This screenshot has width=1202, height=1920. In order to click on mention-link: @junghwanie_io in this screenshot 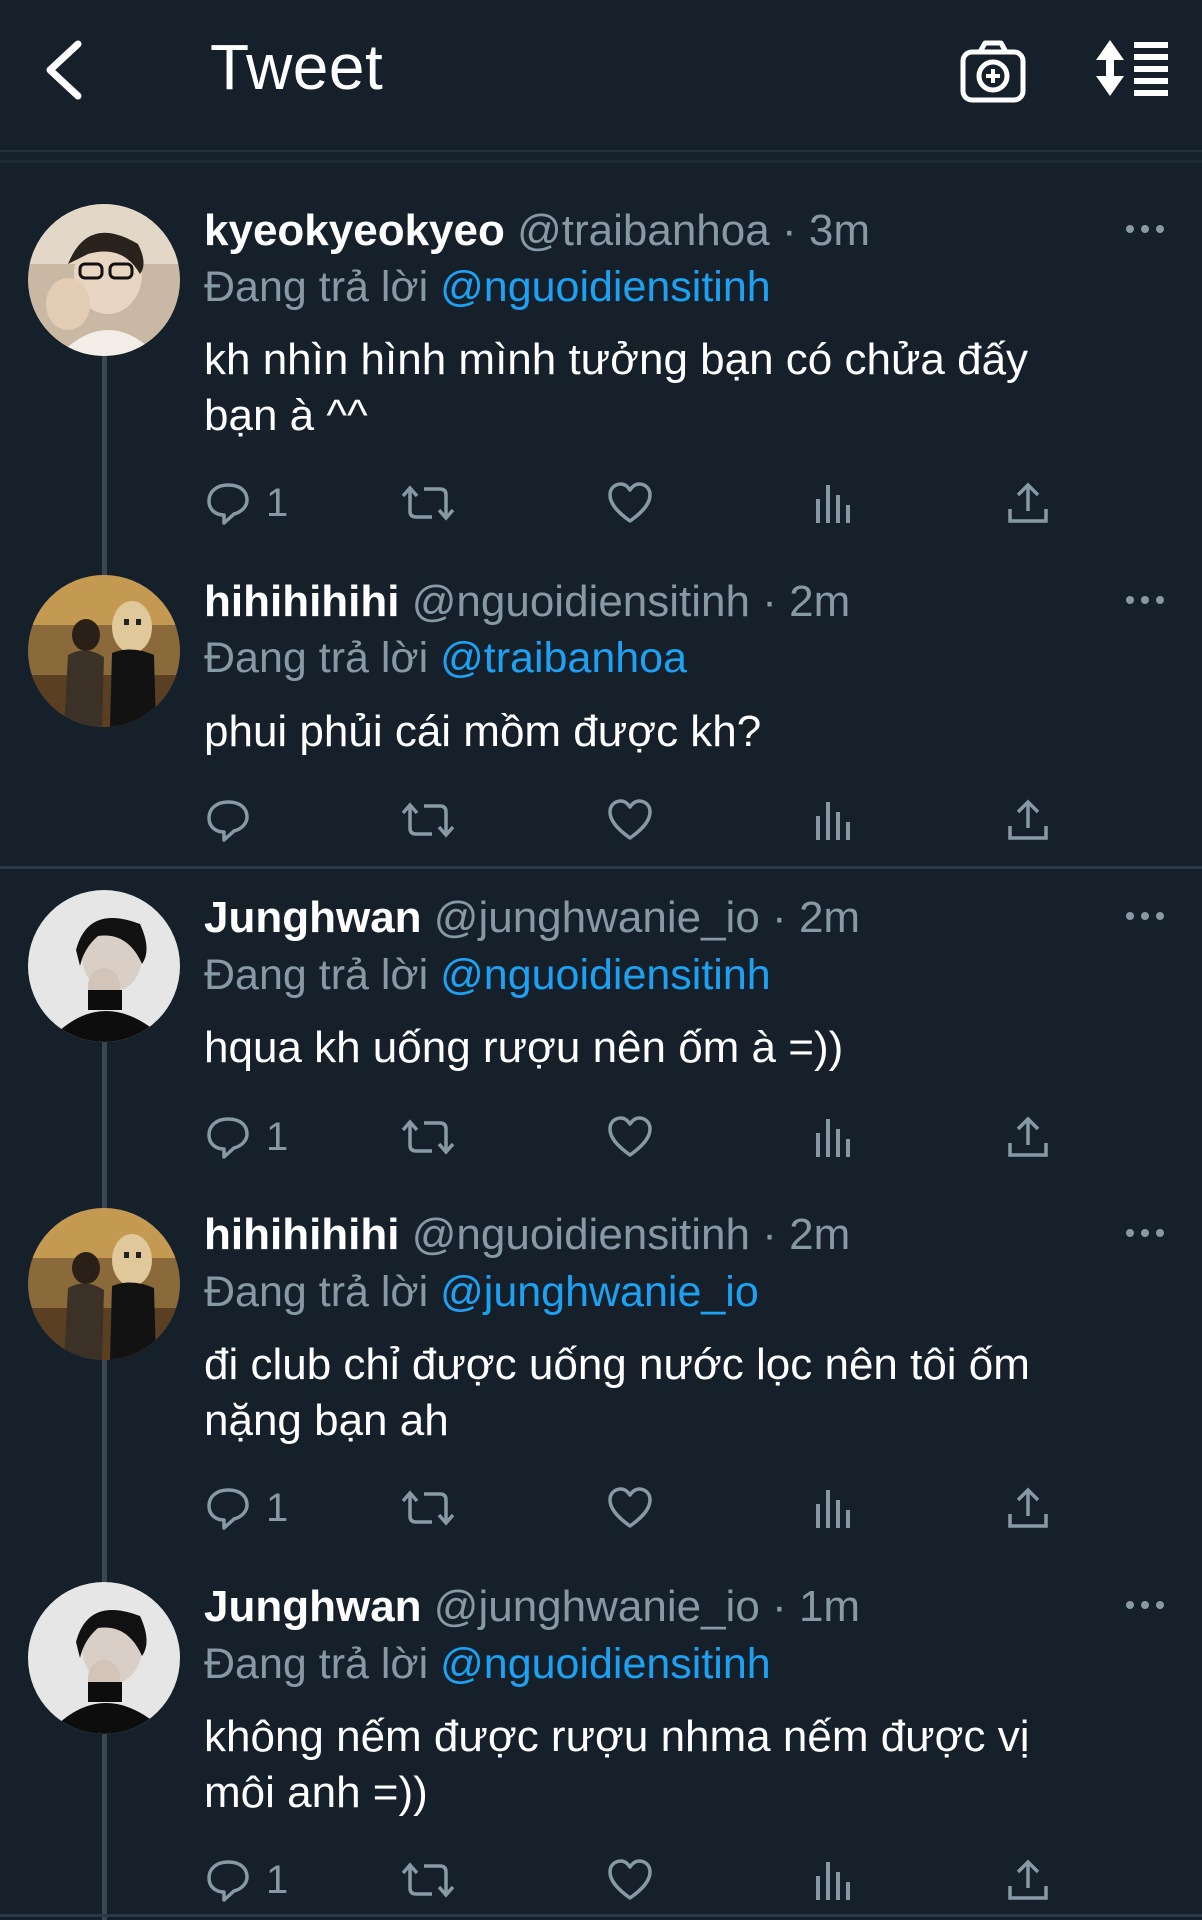, I will do `click(599, 1292)`.